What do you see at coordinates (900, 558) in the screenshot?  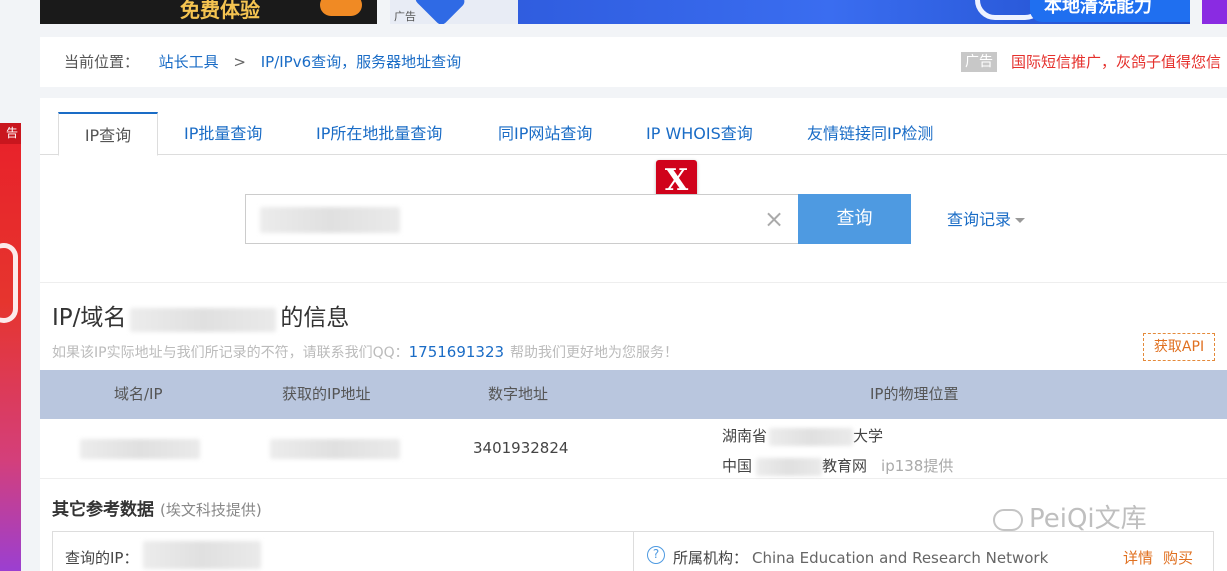 I see `organization-value: China Education and Research Network` at bounding box center [900, 558].